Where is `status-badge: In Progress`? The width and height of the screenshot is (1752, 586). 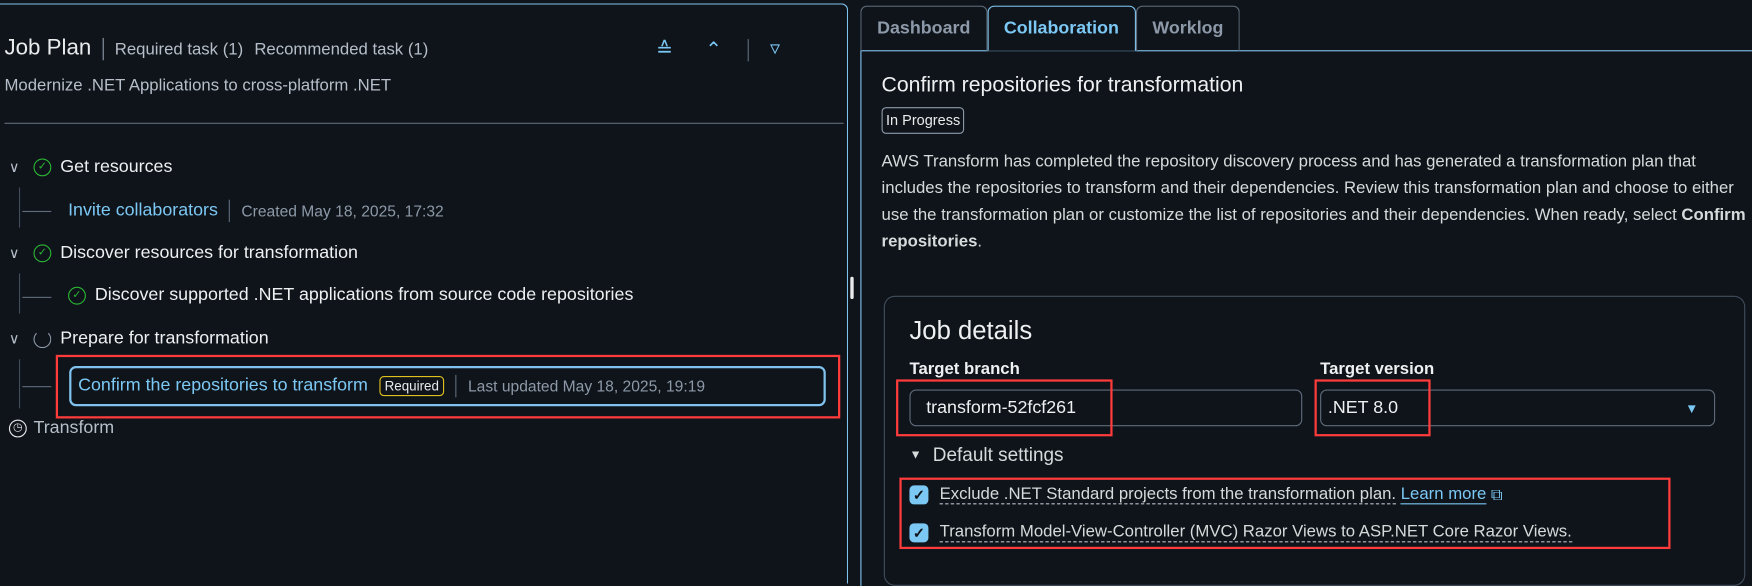
status-badge: In Progress is located at coordinates (923, 120).